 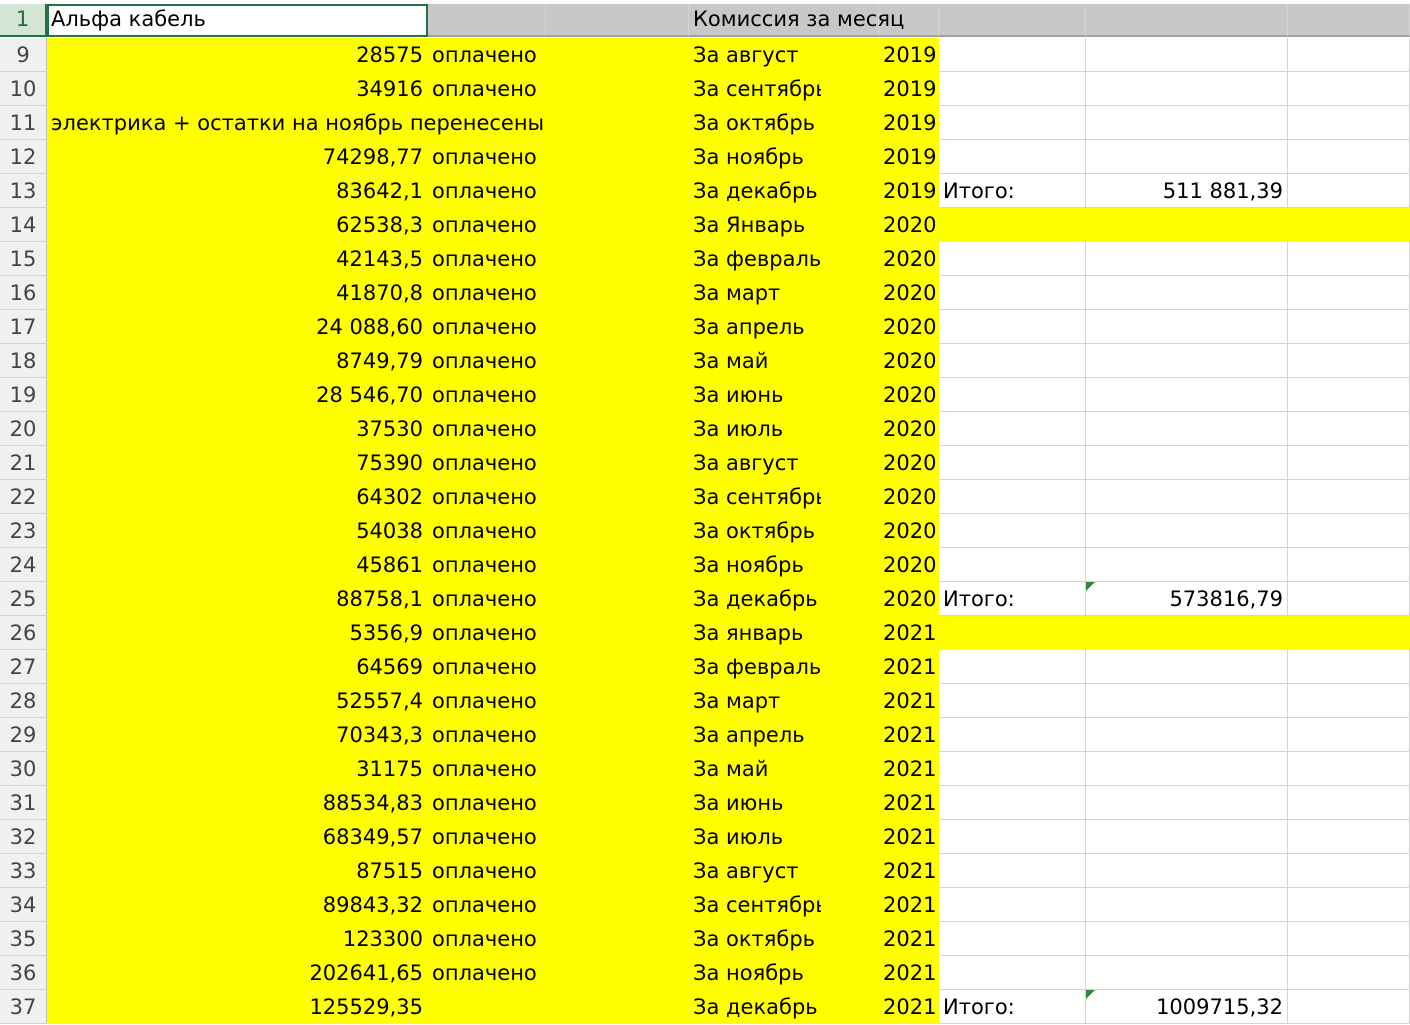 What do you see at coordinates (1187, 191) in the screenshot?
I see `cell-g13: 511 881,39` at bounding box center [1187, 191].